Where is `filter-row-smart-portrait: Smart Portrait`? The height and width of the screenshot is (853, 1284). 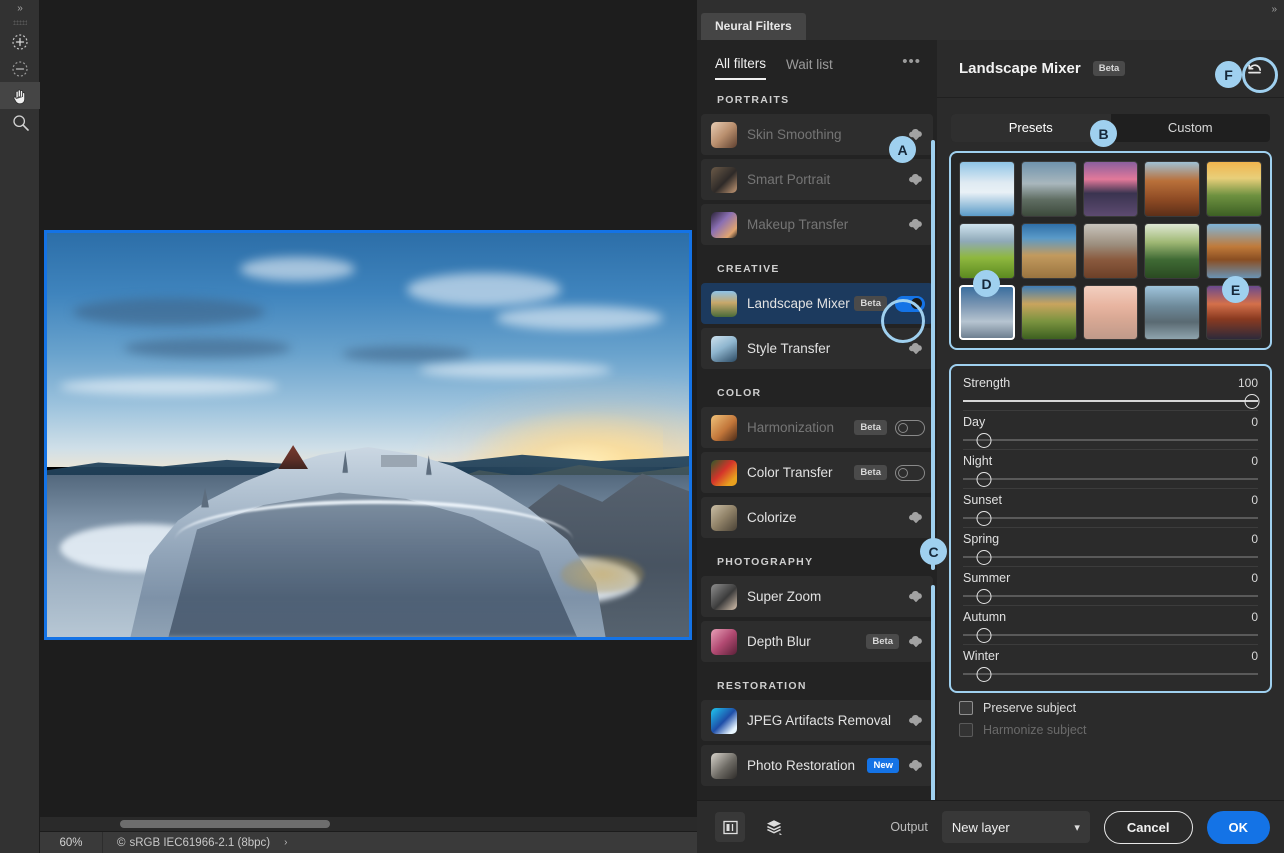
filter-row-smart-portrait: Smart Portrait is located at coordinates (817, 179).